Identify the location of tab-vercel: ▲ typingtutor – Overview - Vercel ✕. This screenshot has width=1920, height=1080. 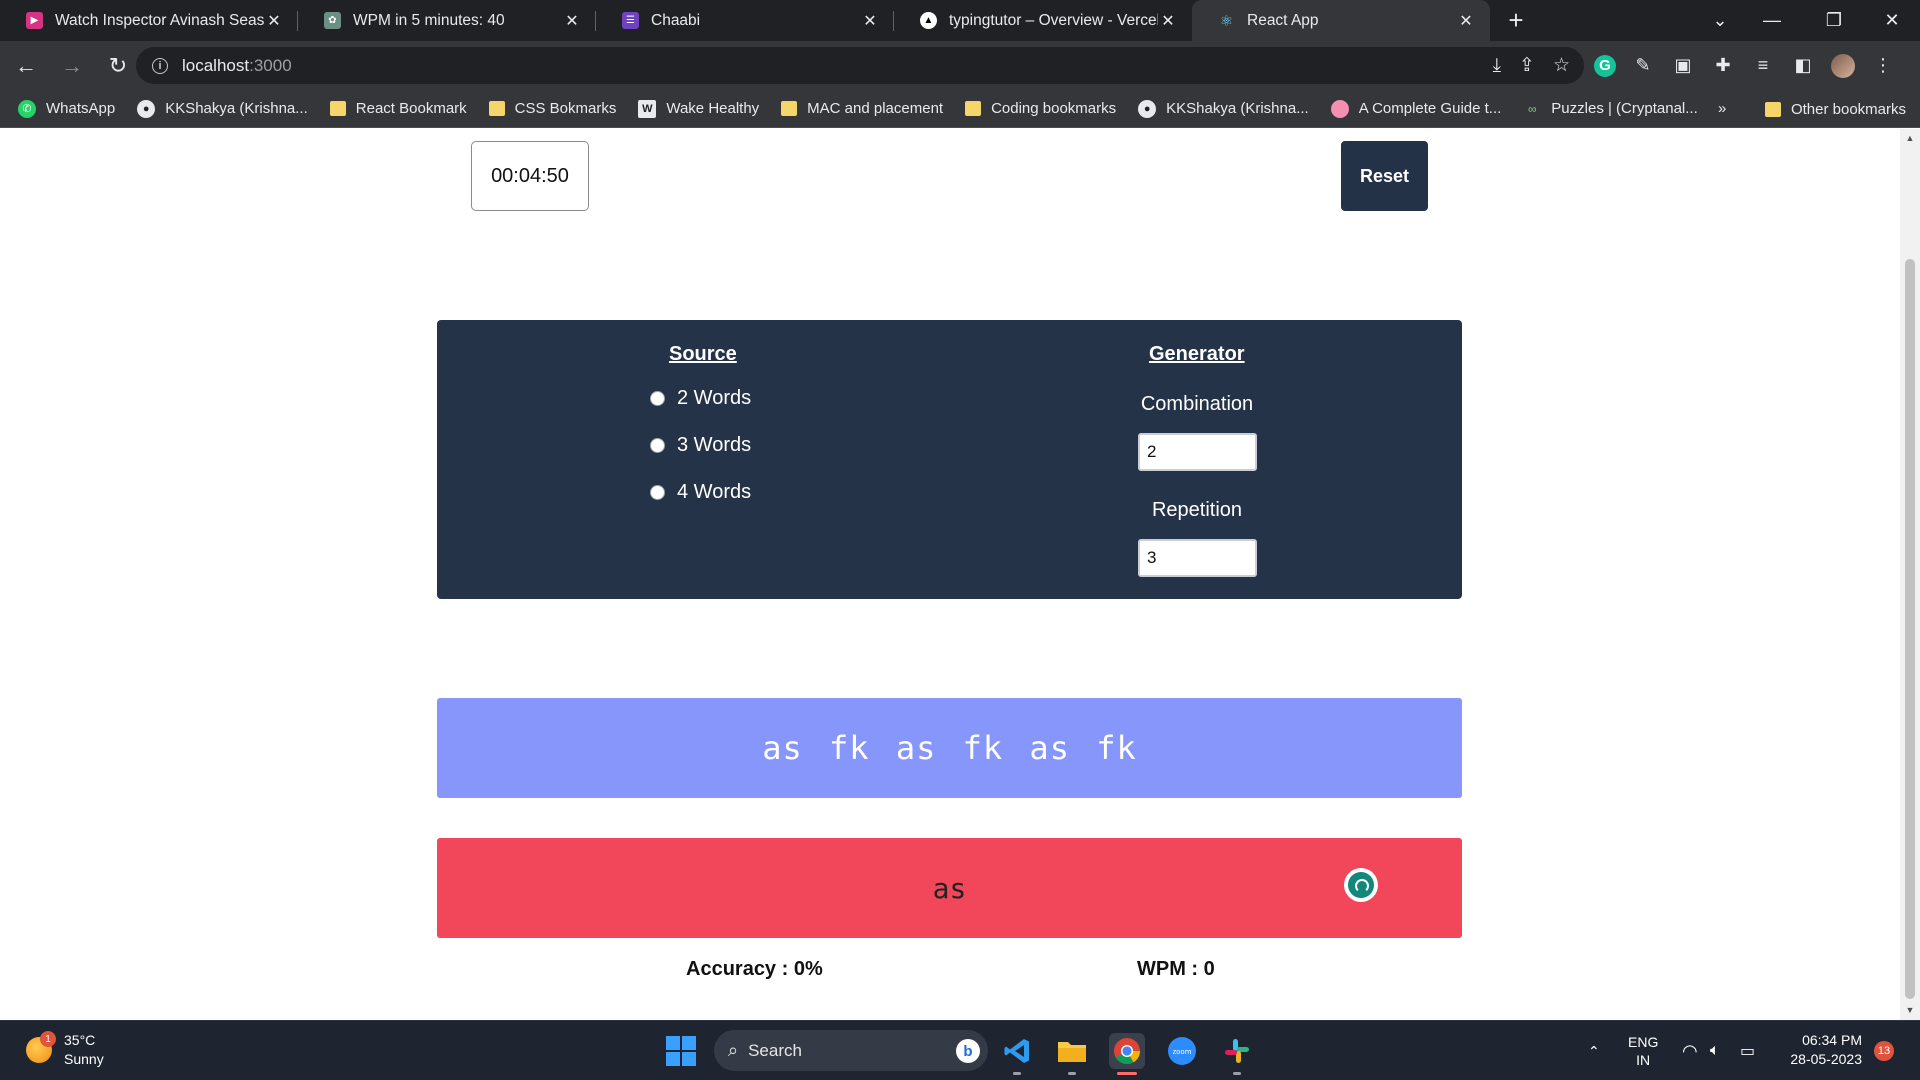
(1043, 20).